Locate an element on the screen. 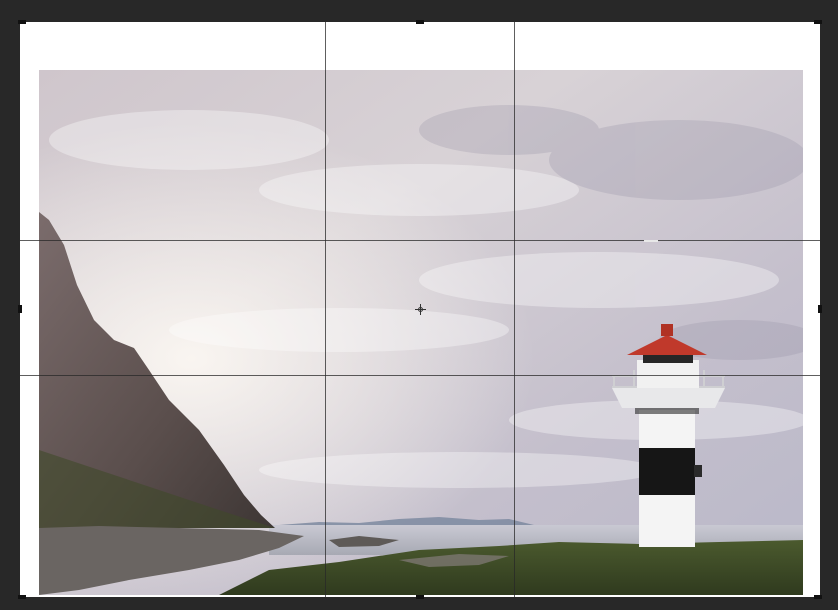  crop-handle-bottom-left is located at coordinates (22, 597).